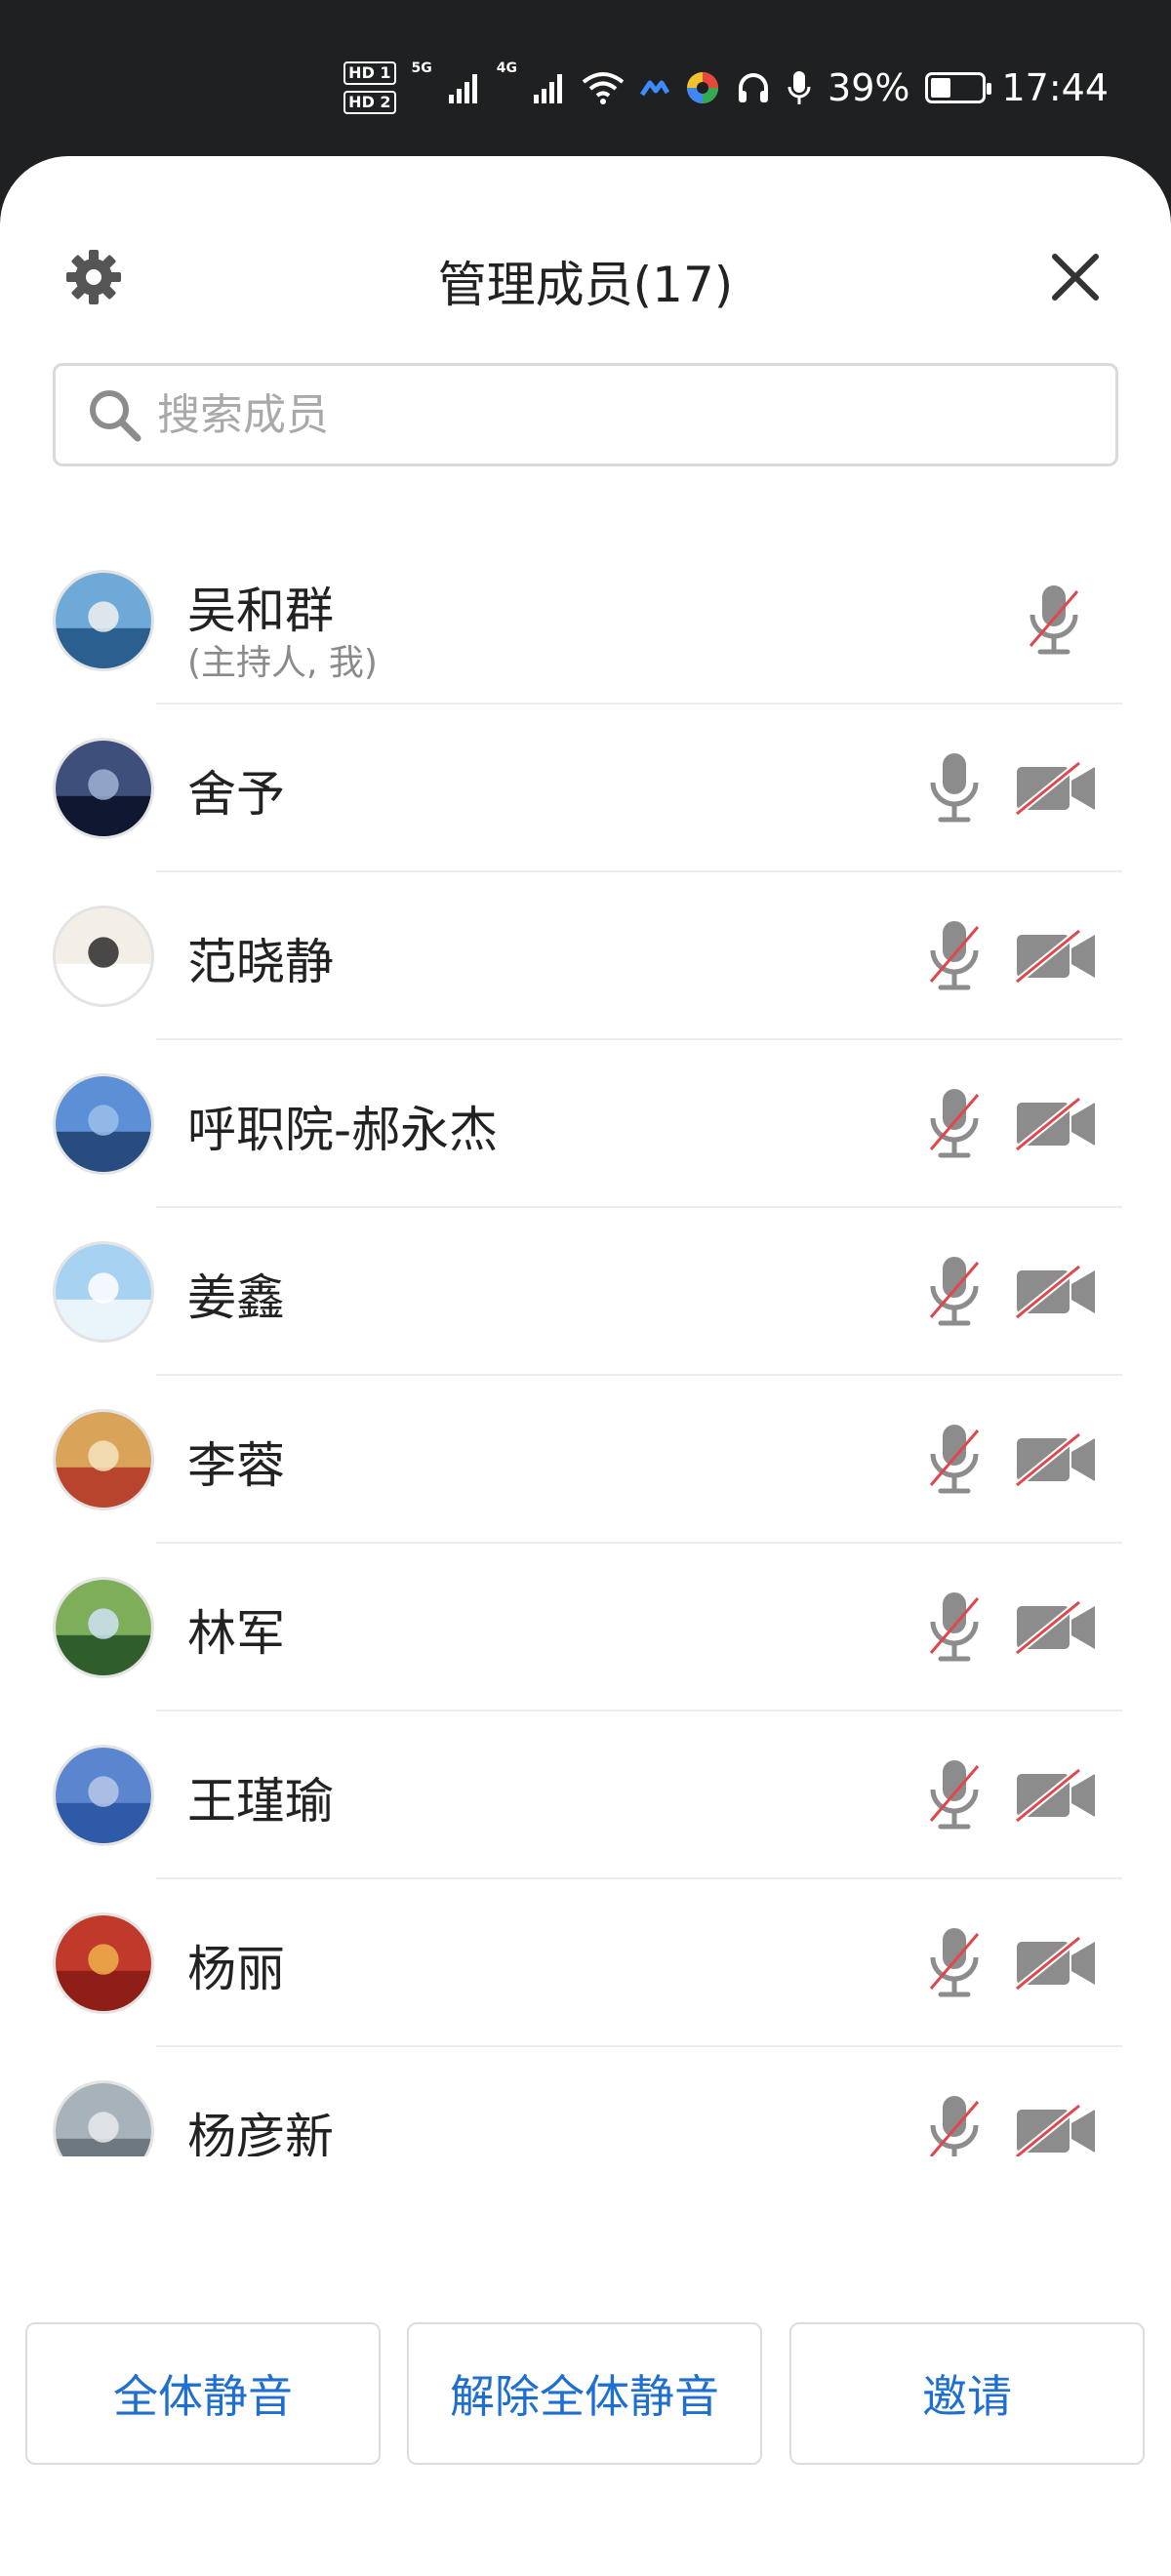 Image resolution: width=1171 pixels, height=2576 pixels. What do you see at coordinates (655, 88) in the screenshot?
I see `app-notification-icon` at bounding box center [655, 88].